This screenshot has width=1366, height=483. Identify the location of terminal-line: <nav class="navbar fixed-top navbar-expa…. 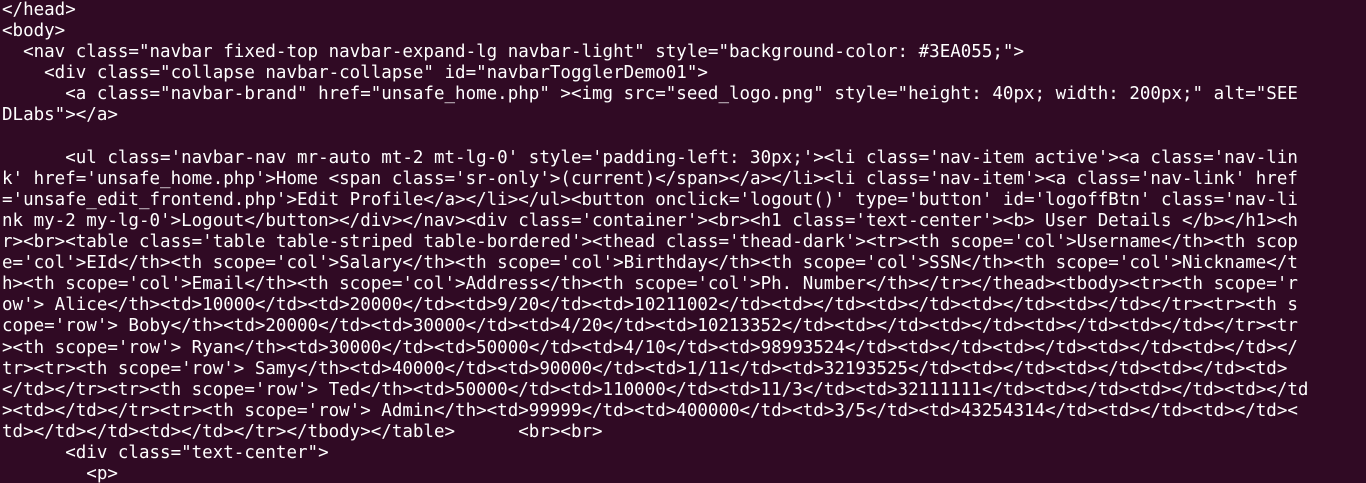
(513, 52).